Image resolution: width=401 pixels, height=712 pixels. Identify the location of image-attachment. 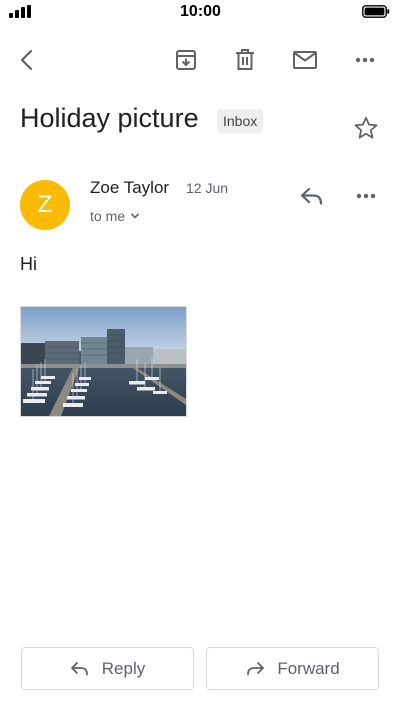
(103, 361).